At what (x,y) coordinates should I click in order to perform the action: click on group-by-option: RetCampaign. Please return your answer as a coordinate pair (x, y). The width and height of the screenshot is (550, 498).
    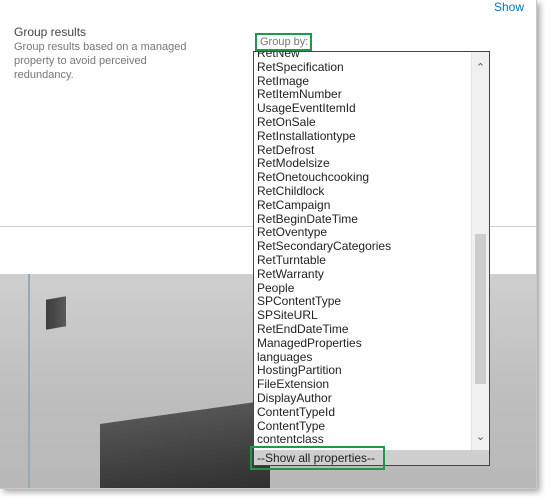
    Looking at the image, I should click on (362, 205).